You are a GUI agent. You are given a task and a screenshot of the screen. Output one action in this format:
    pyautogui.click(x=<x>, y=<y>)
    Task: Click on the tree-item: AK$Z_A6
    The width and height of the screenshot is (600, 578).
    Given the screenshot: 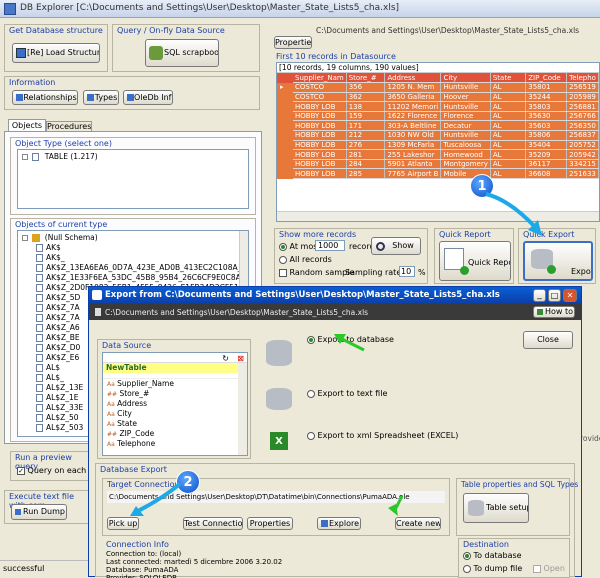 What is the action you would take?
    pyautogui.click(x=58, y=327)
    